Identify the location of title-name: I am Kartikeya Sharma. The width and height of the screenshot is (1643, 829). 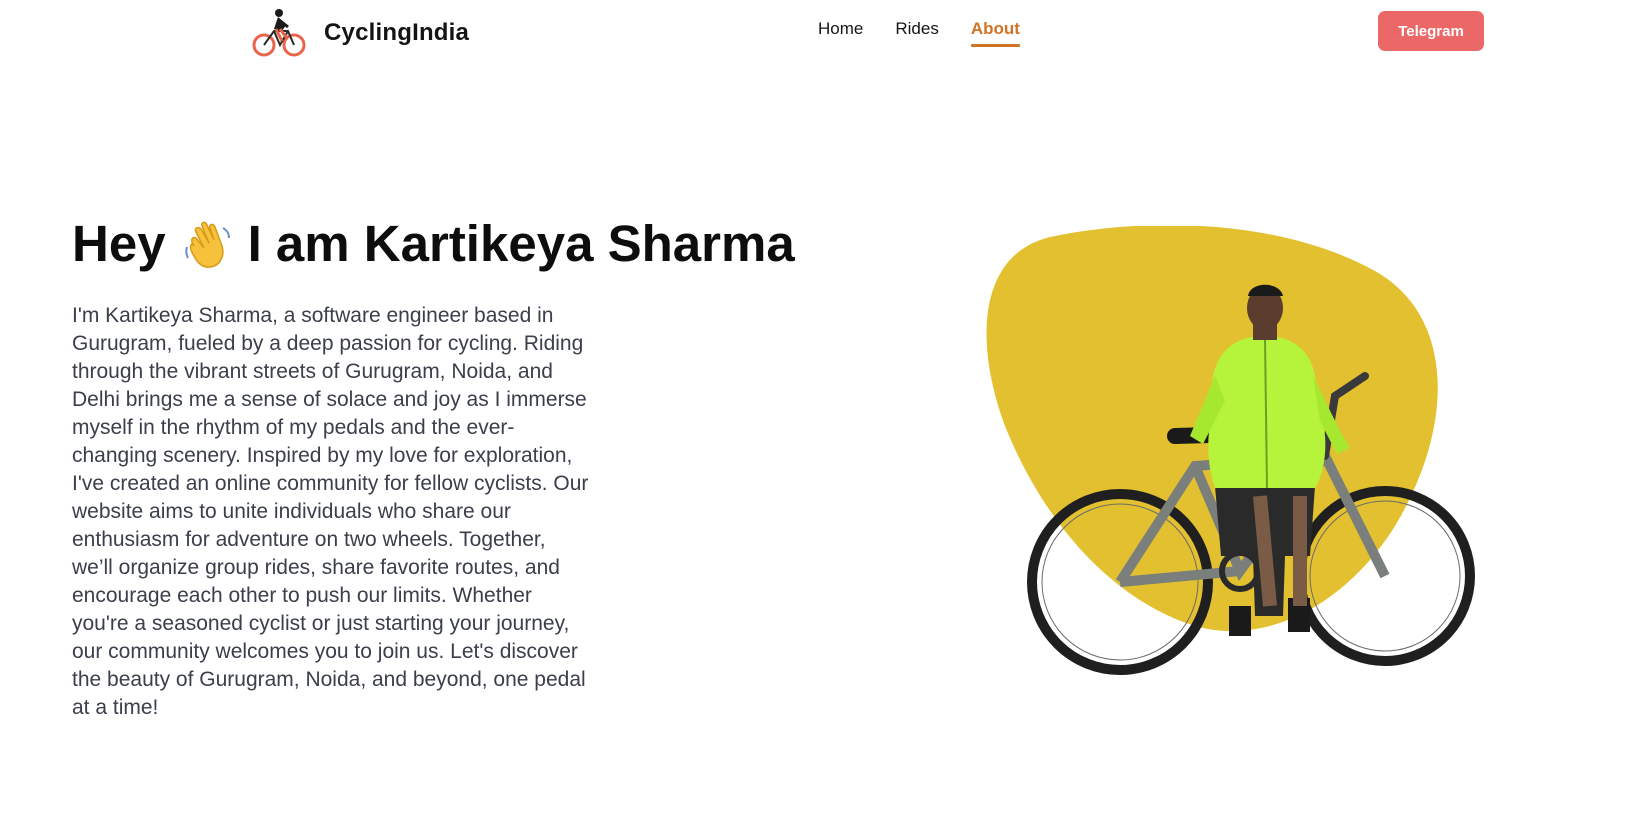
(521, 243).